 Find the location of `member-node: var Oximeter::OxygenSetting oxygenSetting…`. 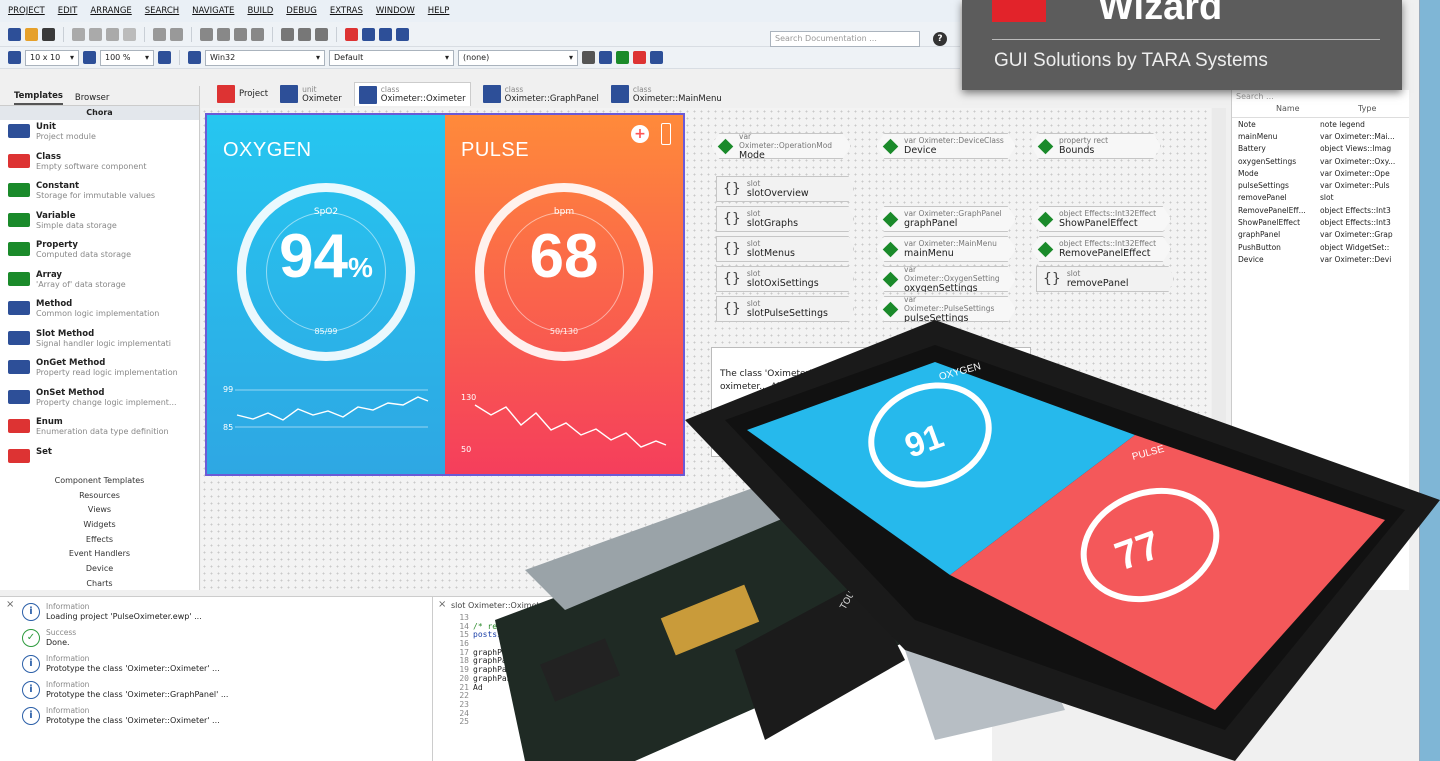

member-node: var Oximeter::OxygenSetting oxygenSetting… is located at coordinates (946, 279).